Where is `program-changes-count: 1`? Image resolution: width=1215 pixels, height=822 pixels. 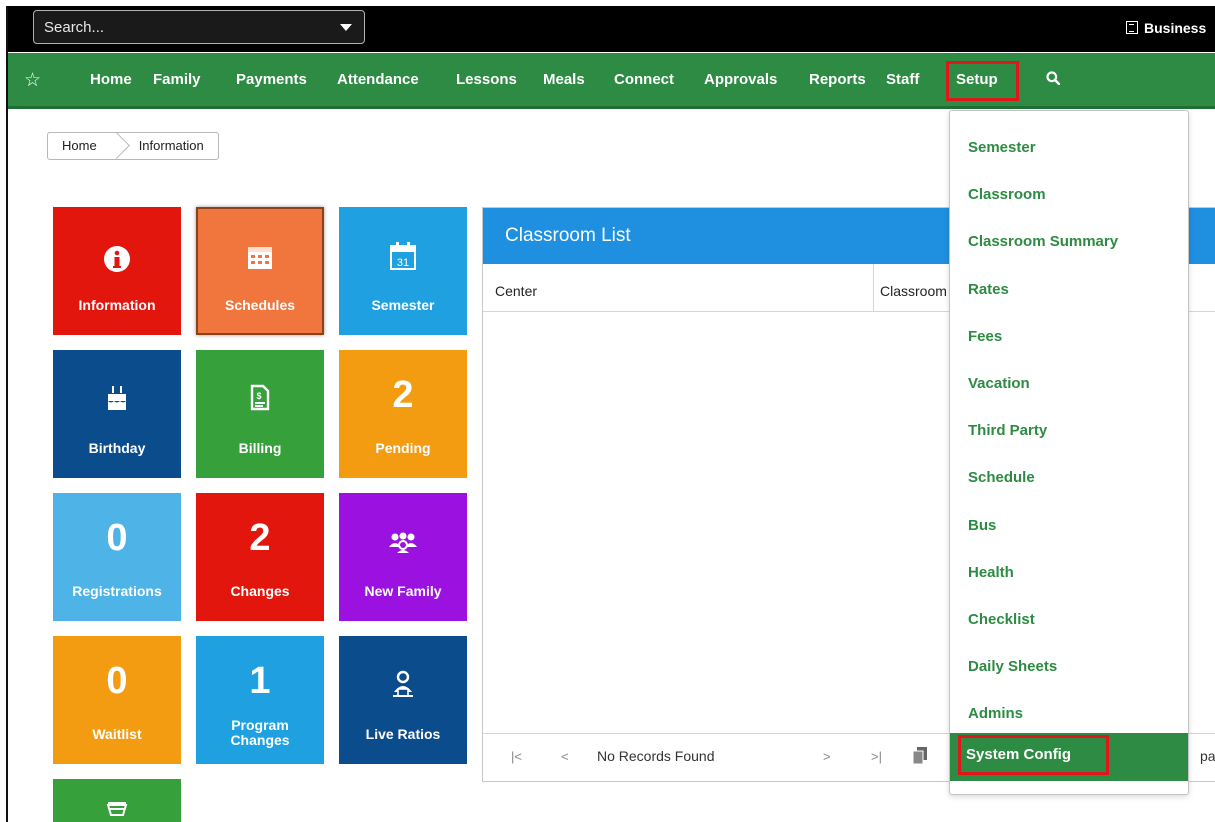
program-changes-count: 1 is located at coordinates (260, 681).